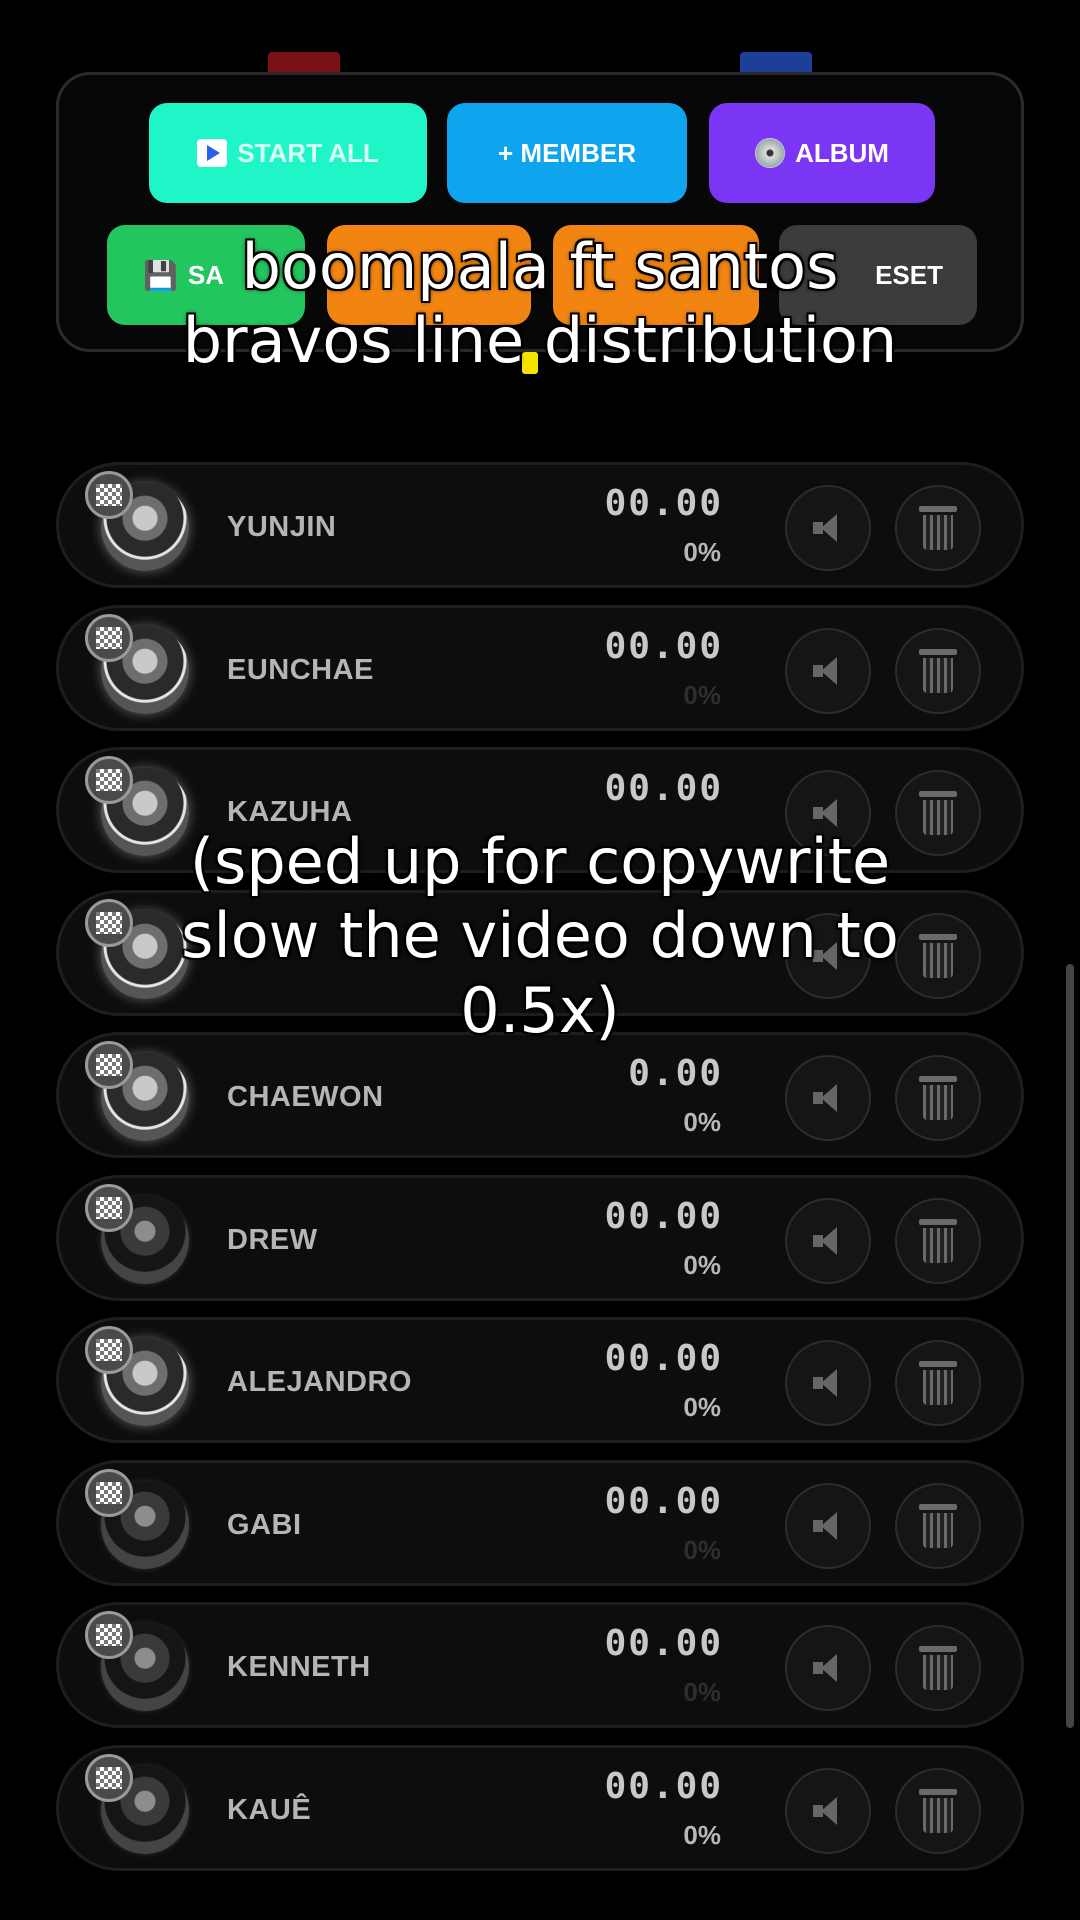 This screenshot has width=1080, height=1920. I want to click on member-row: ALEJANDRO 00.00 0%, so click(540, 1380).